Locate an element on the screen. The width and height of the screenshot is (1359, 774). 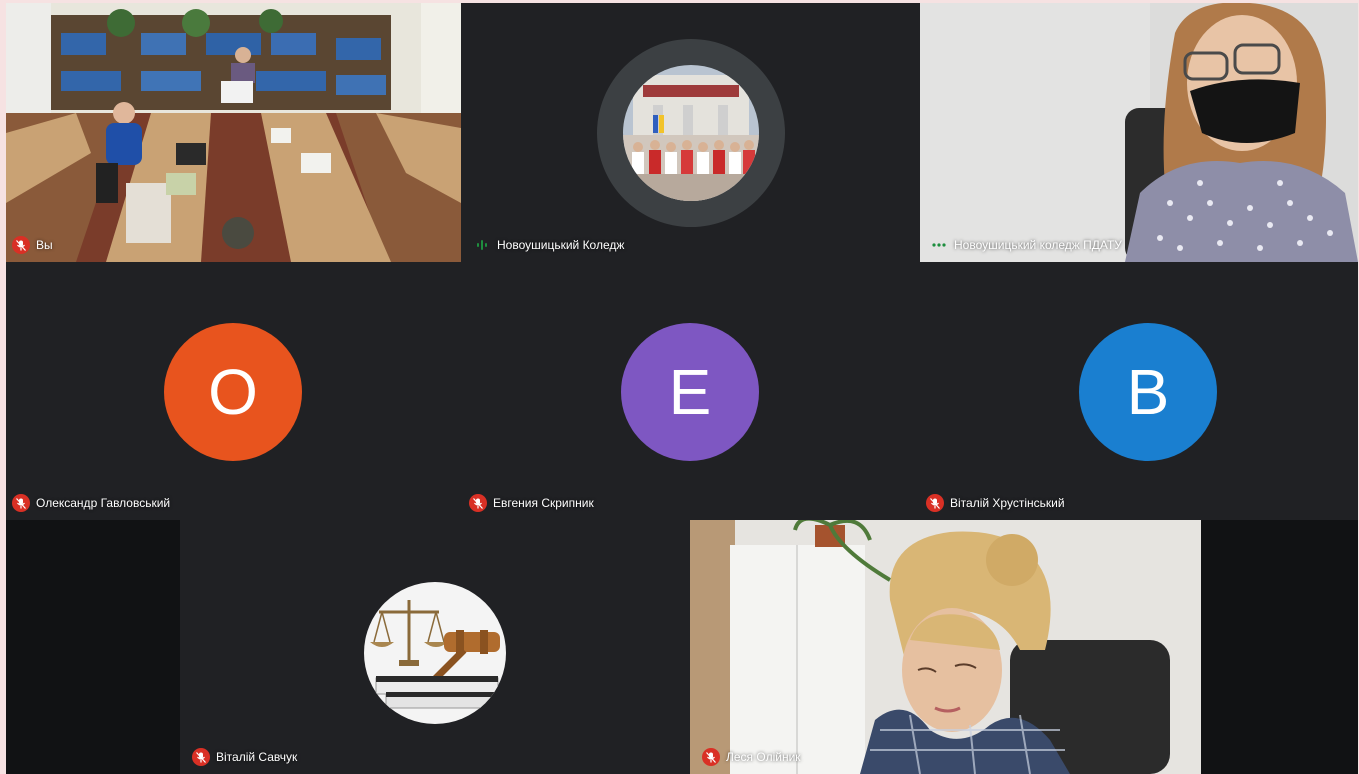
avatar-letter: B is located at coordinates (1148, 392).